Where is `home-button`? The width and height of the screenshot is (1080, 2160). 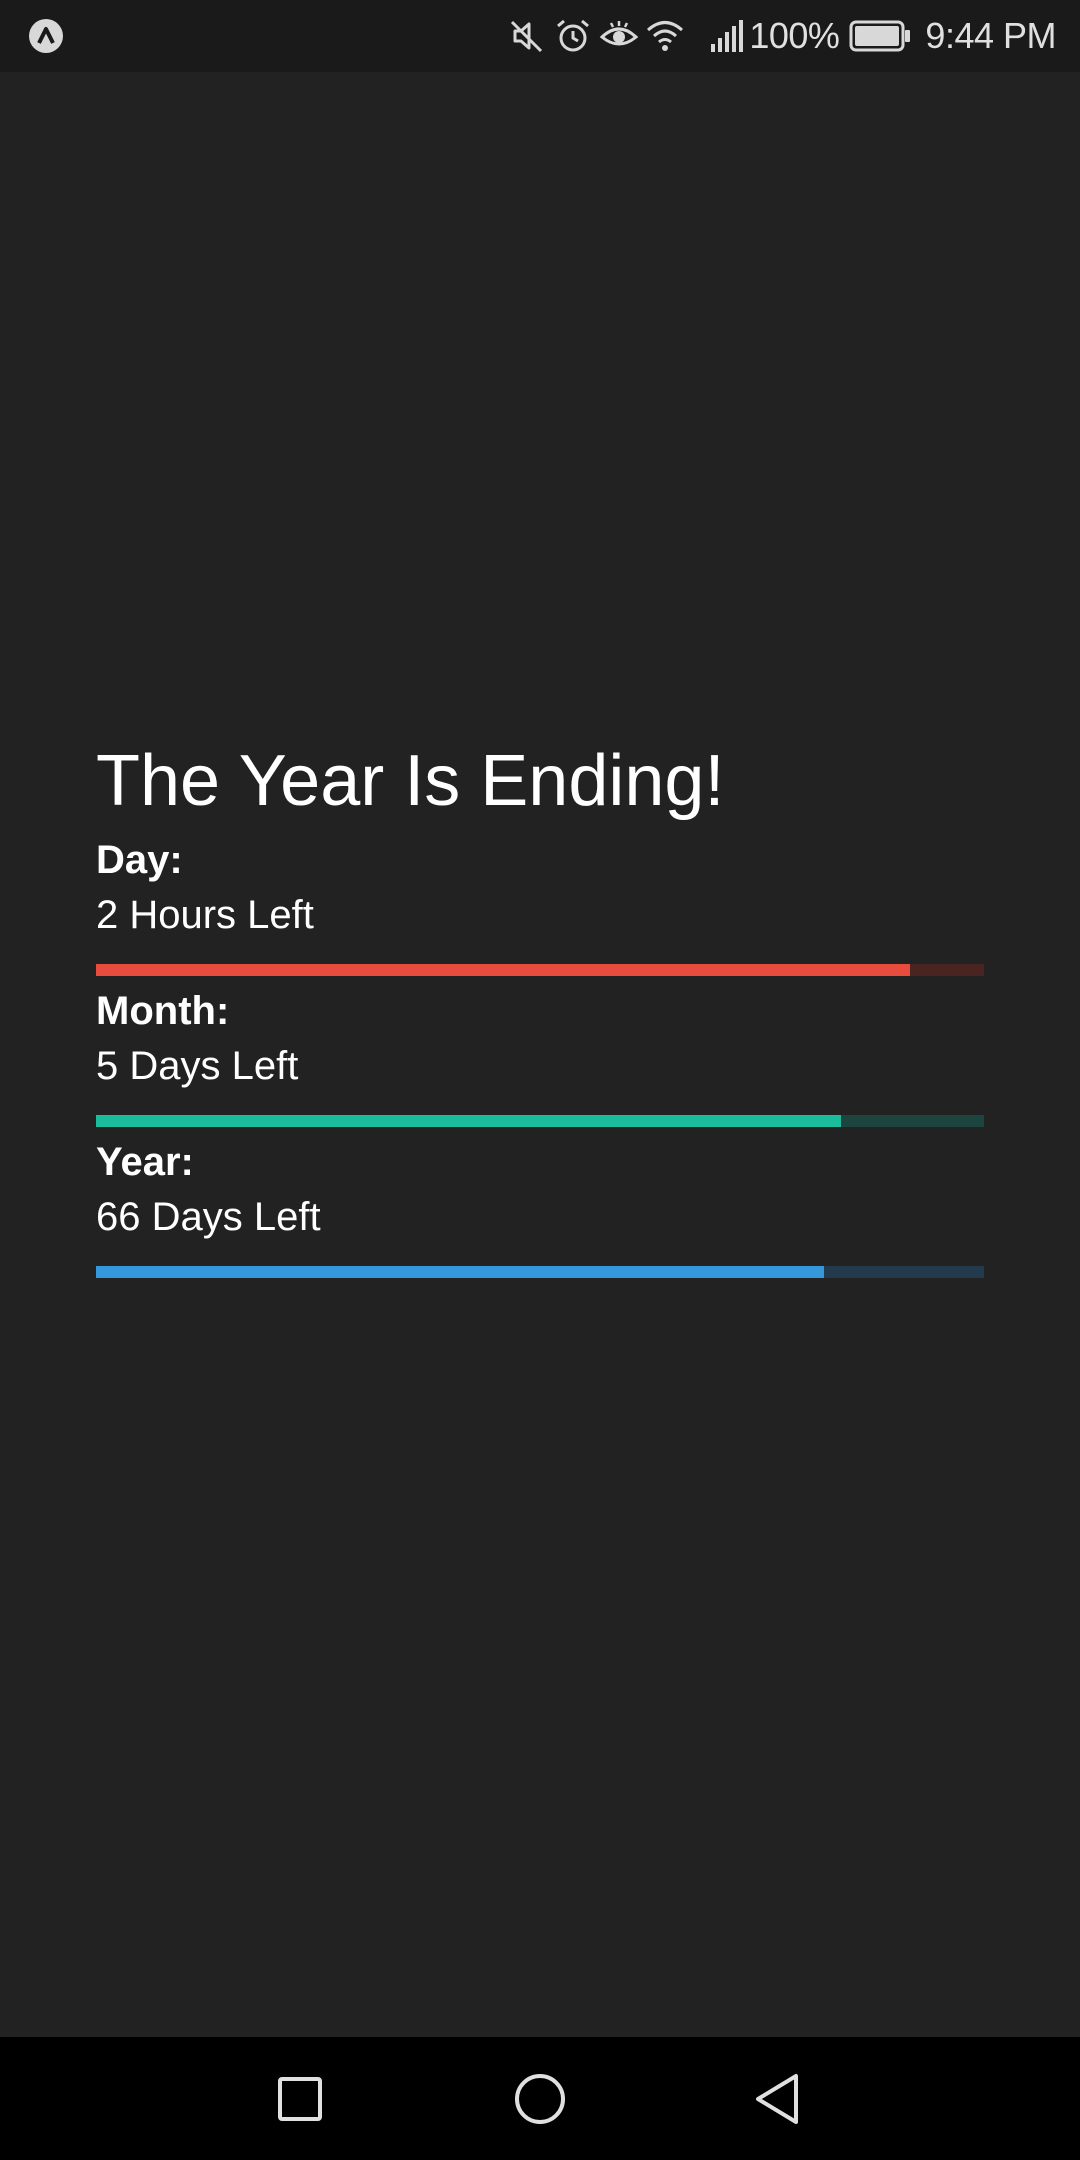 home-button is located at coordinates (540, 2099).